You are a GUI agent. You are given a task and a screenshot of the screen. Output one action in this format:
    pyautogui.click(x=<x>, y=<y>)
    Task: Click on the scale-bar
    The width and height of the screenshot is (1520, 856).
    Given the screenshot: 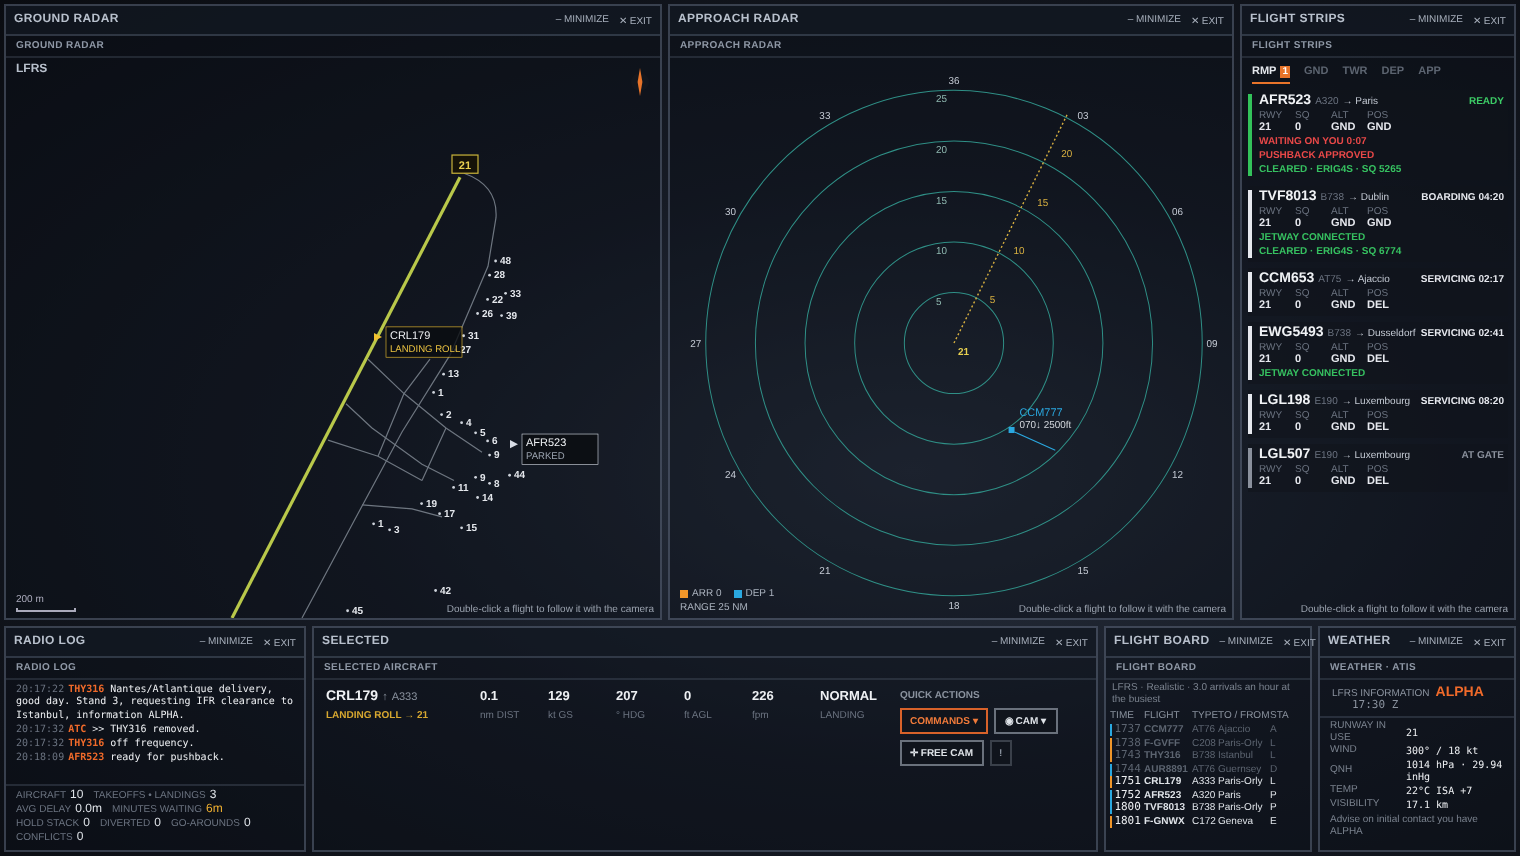 What is the action you would take?
    pyautogui.click(x=46, y=610)
    